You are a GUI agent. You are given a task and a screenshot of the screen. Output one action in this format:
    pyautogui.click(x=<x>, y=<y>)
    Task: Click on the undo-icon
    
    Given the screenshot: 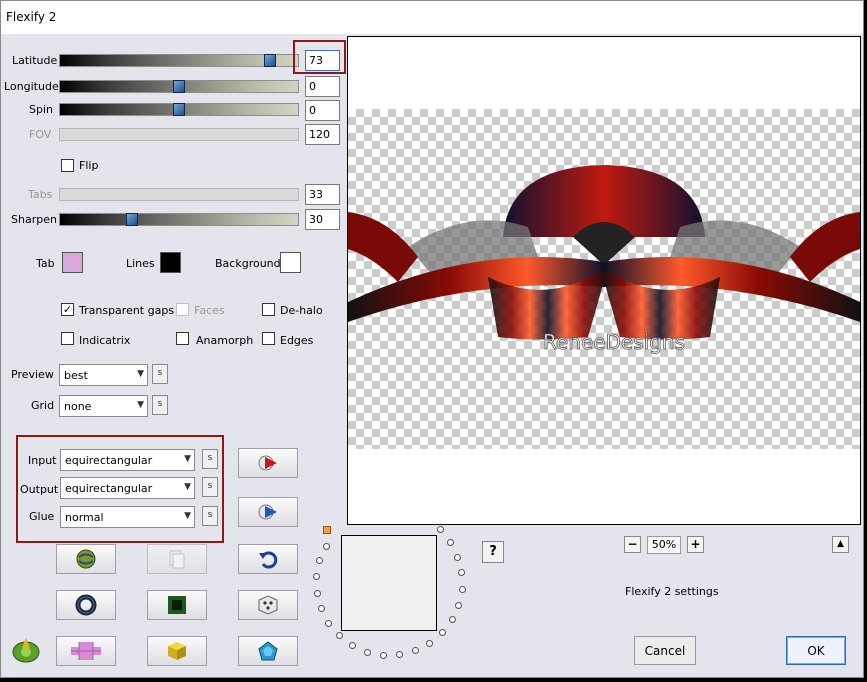 What is the action you would take?
    pyautogui.click(x=268, y=560)
    